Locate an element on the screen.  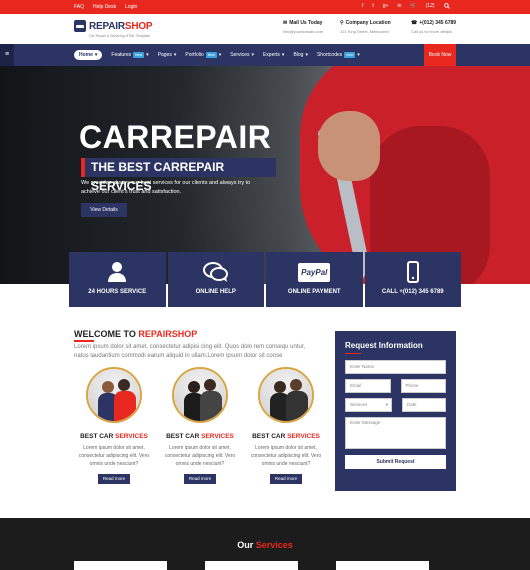
nav-shortcodes-label: Shortcodes is located at coordinates (329, 55).